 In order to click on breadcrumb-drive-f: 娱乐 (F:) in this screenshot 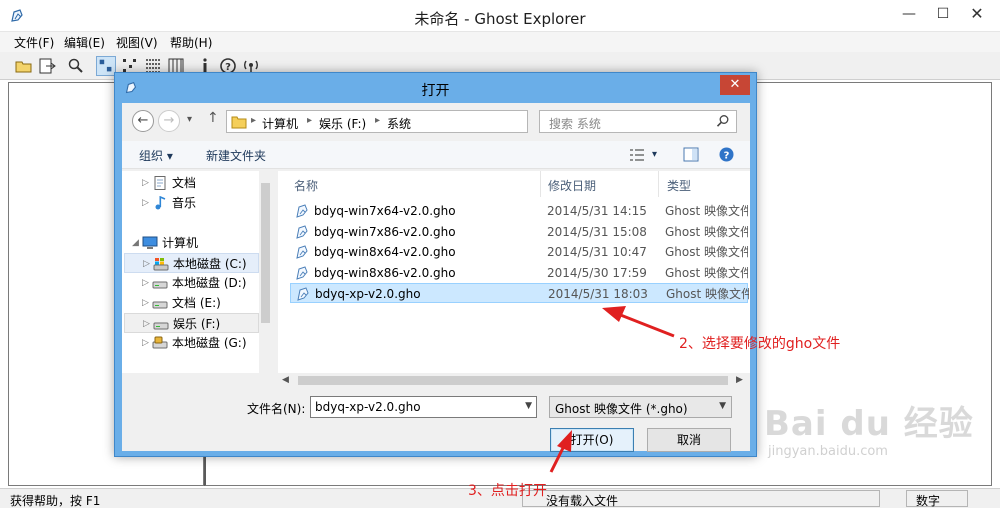, I will do `click(342, 123)`.